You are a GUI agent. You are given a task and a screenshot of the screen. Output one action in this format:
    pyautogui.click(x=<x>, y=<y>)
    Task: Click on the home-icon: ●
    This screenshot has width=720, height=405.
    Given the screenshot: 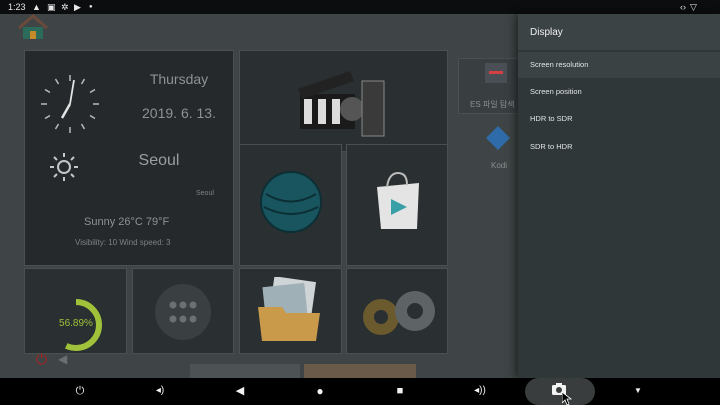 What is the action you would take?
    pyautogui.click(x=320, y=391)
    